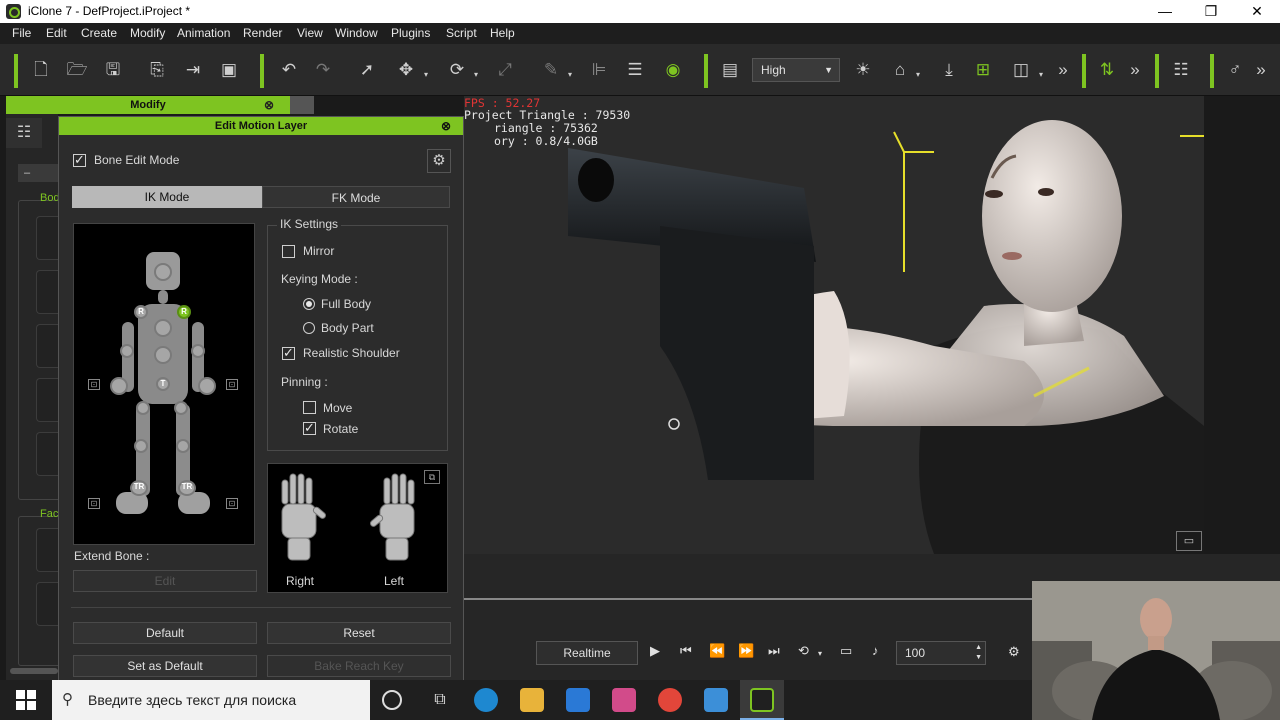  Describe the element at coordinates (367, 70) in the screenshot. I see `select-arrow-icon: ➚` at that location.